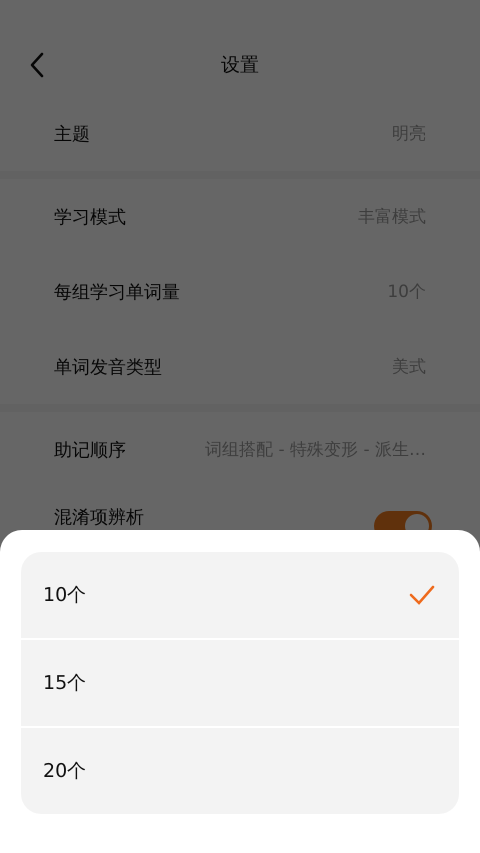 This screenshot has width=480, height=853. Describe the element at coordinates (240, 65) in the screenshot. I see `page-title: 设置` at that location.